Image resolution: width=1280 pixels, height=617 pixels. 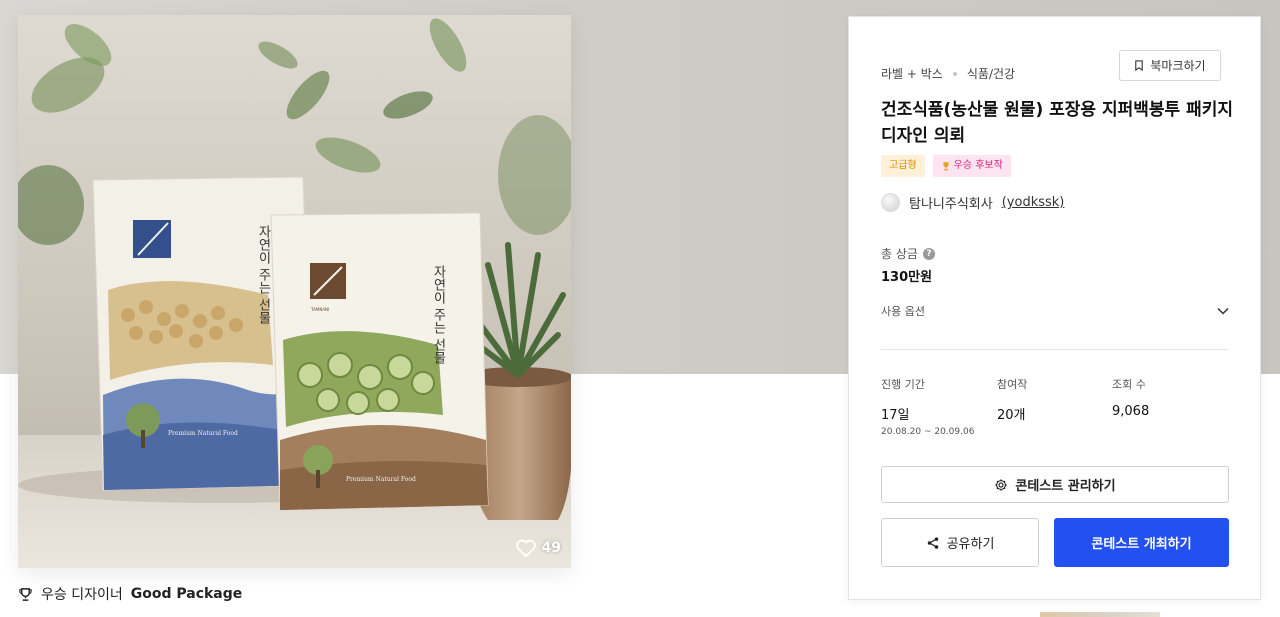 I want to click on like-count: 49, so click(x=551, y=548).